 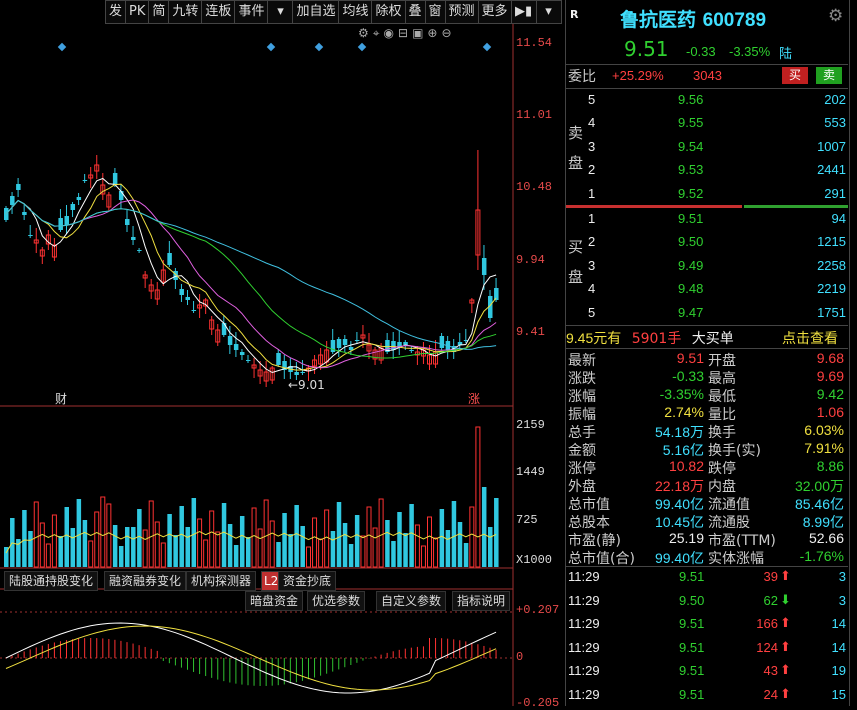 I want to click on level-volume: 553, so click(x=835, y=123).